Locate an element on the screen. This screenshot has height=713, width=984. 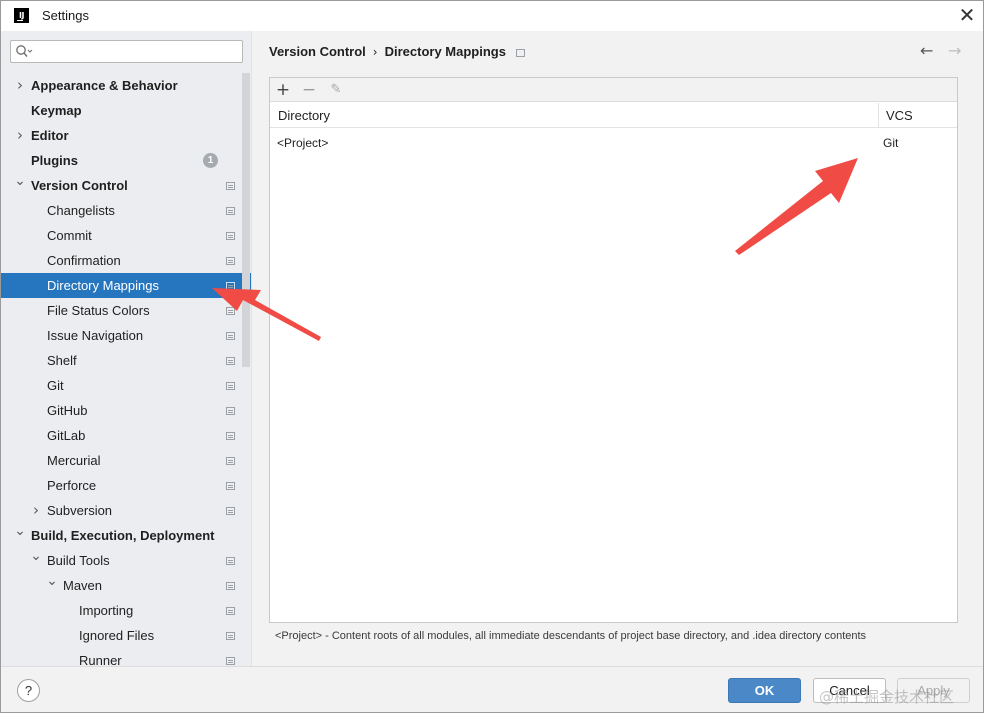
sidebar-item-github: GitHub is located at coordinates (126, 410).